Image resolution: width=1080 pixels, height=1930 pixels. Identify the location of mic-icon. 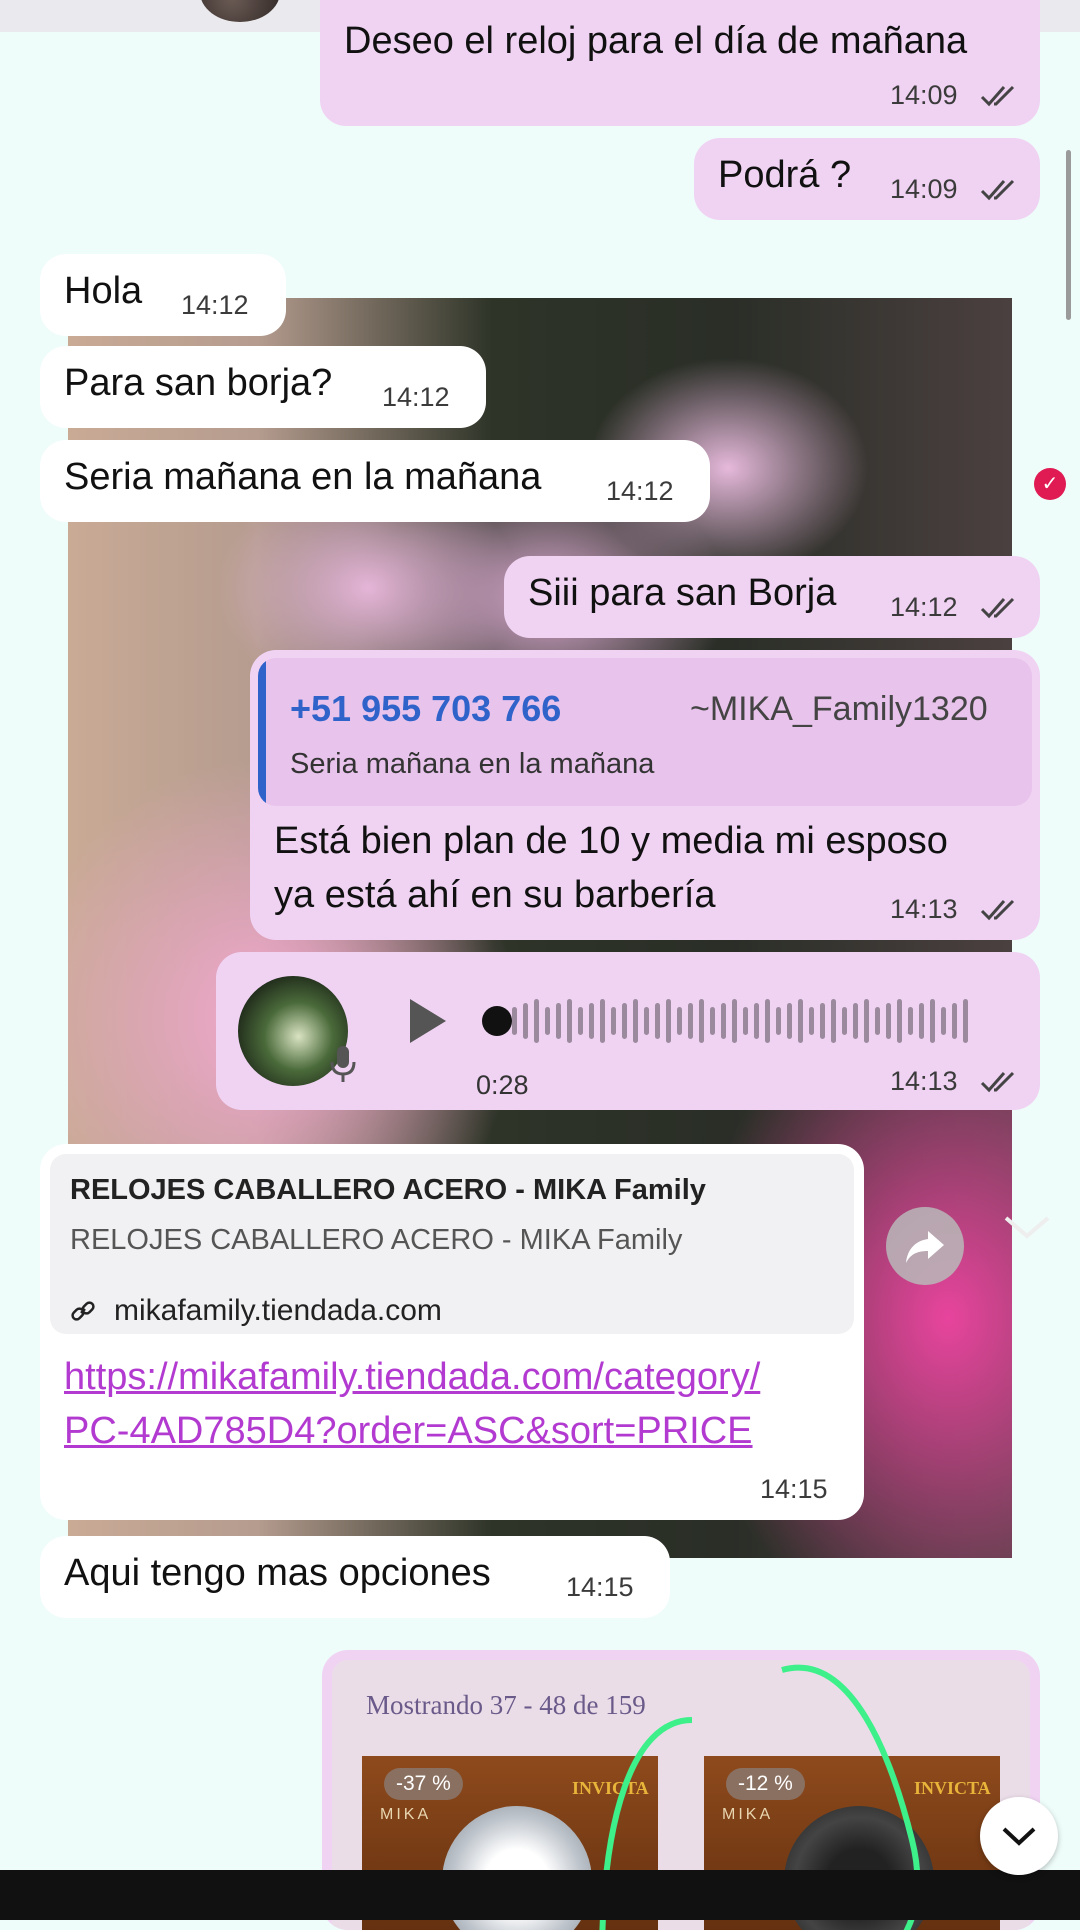
(343, 1066).